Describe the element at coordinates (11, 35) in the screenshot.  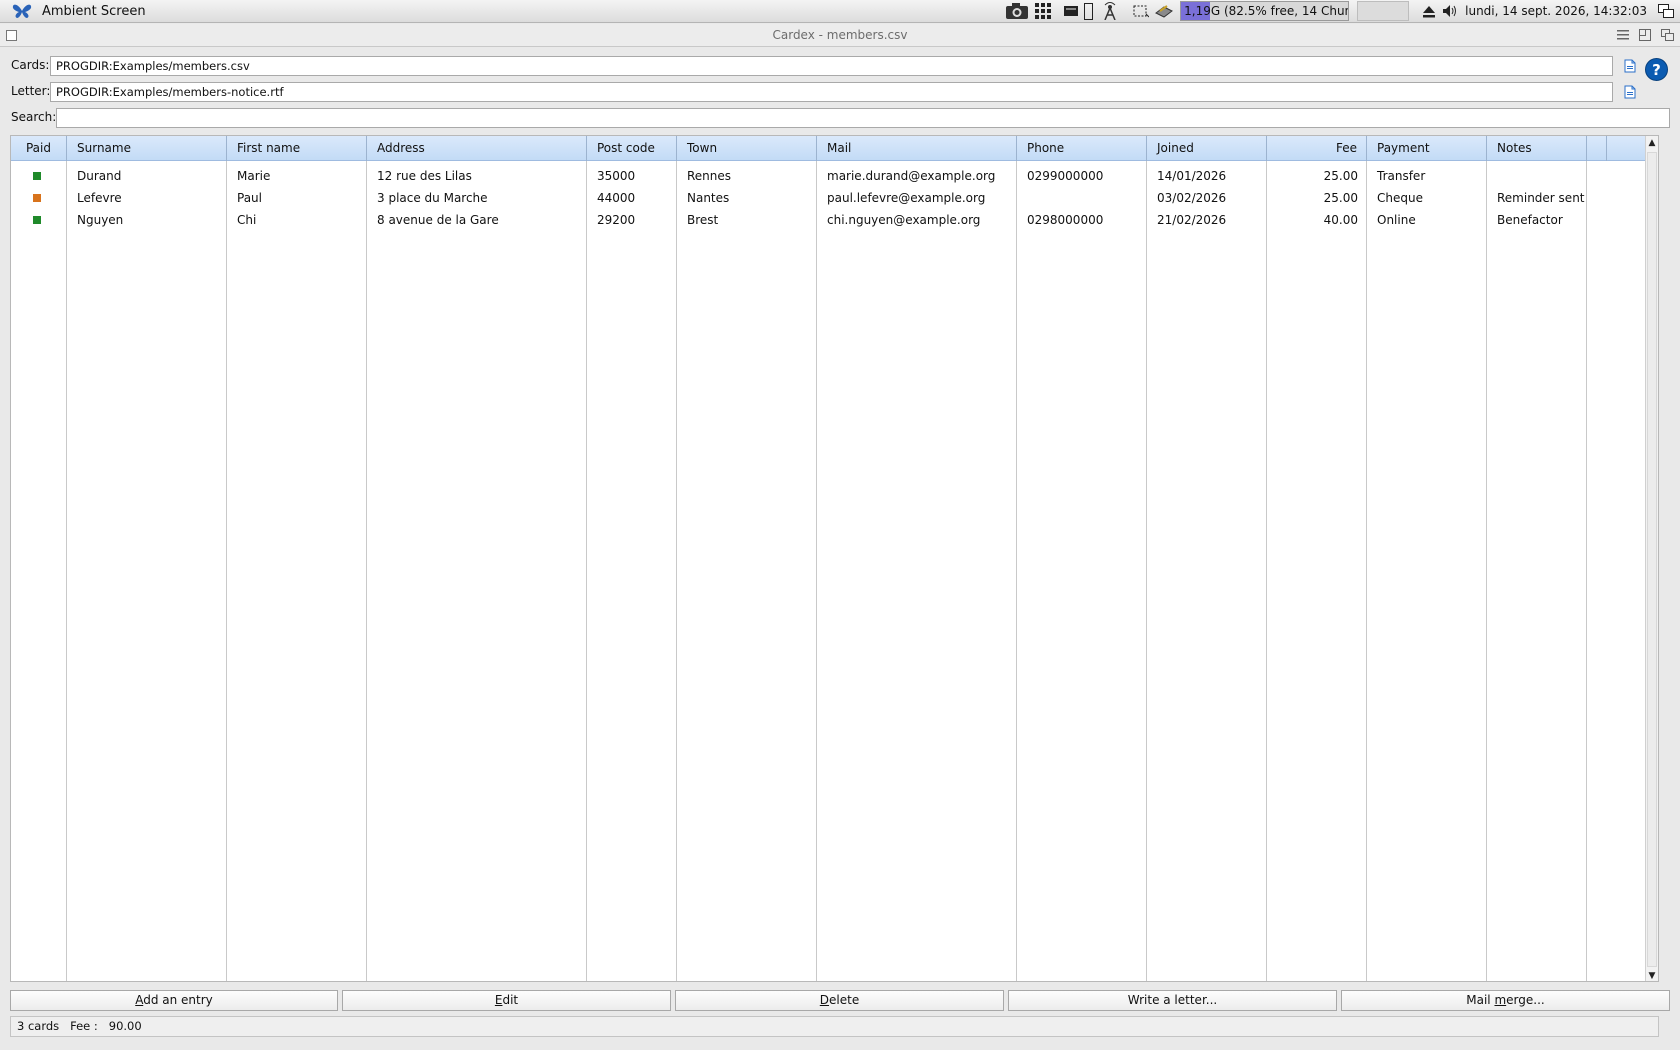
I see `window-close-button` at that location.